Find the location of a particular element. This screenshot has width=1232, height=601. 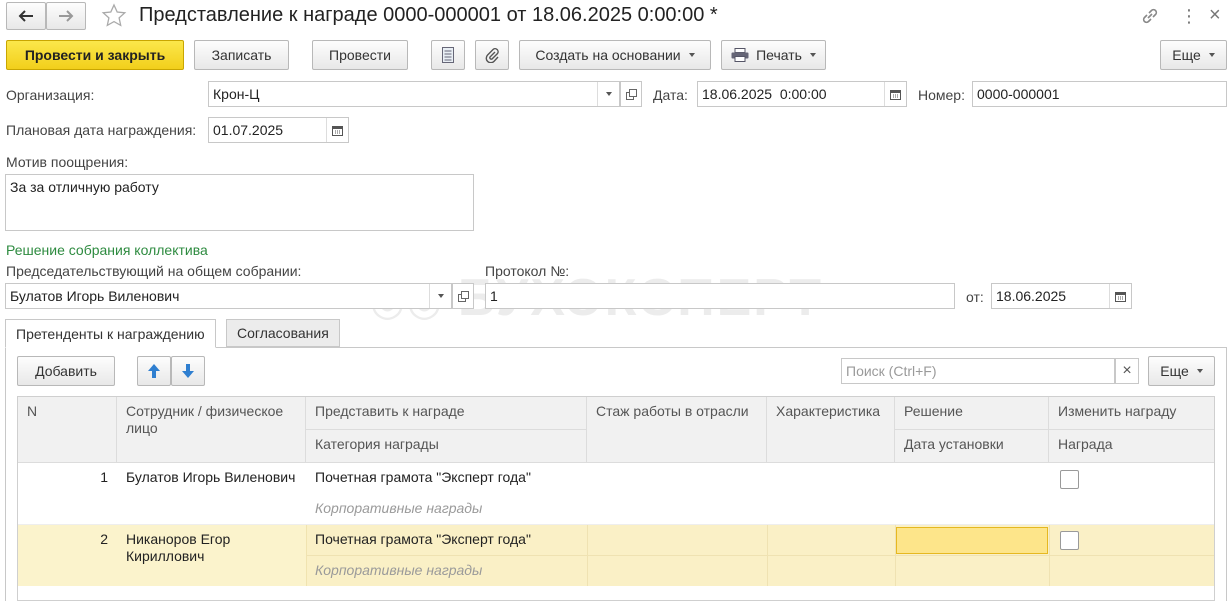

header-decision: Решение is located at coordinates (972, 413).